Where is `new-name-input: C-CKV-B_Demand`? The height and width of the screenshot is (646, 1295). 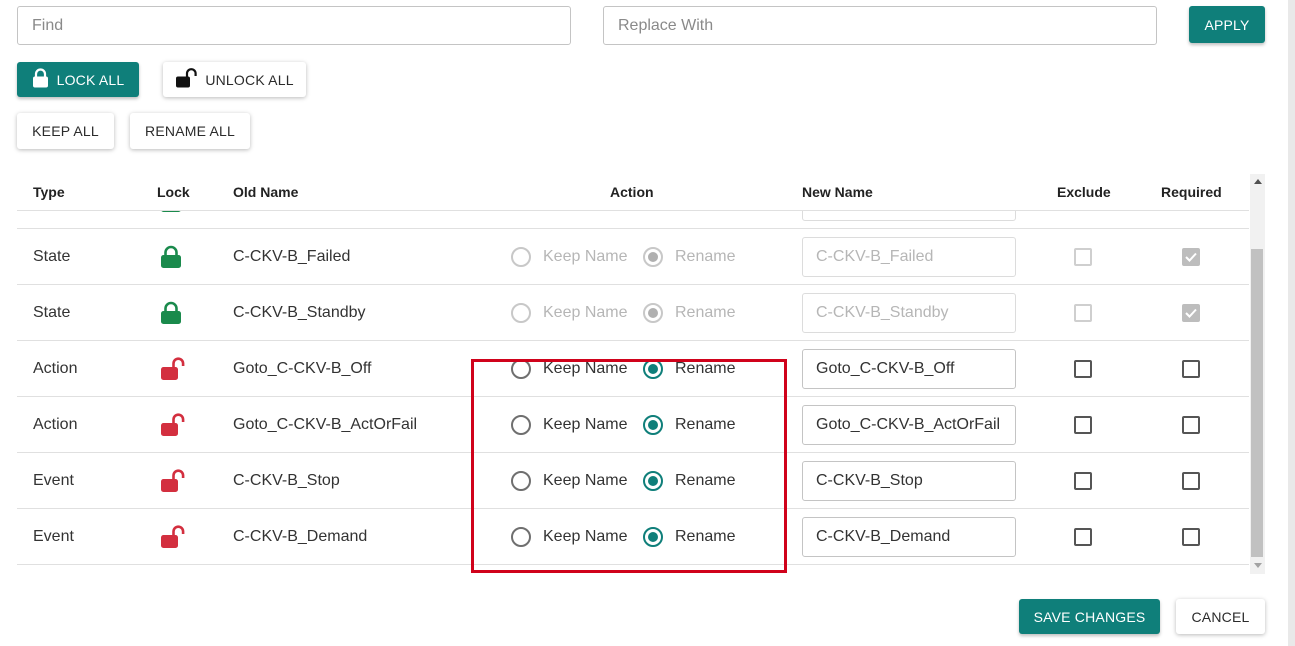
new-name-input: C-CKV-B_Demand is located at coordinates (909, 536).